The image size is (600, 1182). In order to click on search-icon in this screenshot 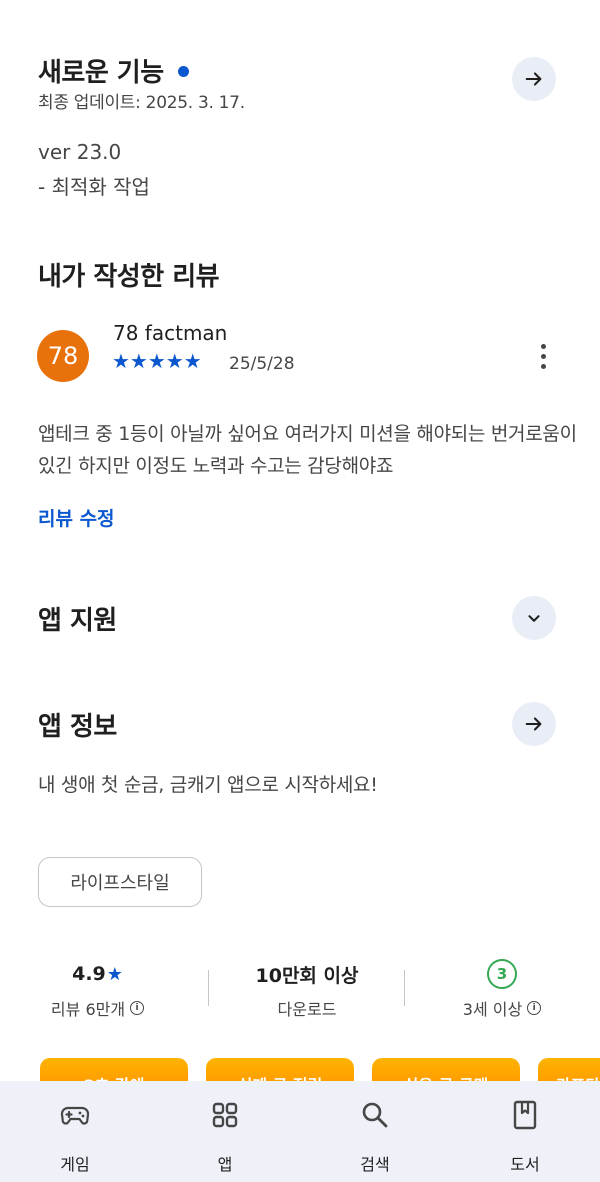, I will do `click(375, 1115)`.